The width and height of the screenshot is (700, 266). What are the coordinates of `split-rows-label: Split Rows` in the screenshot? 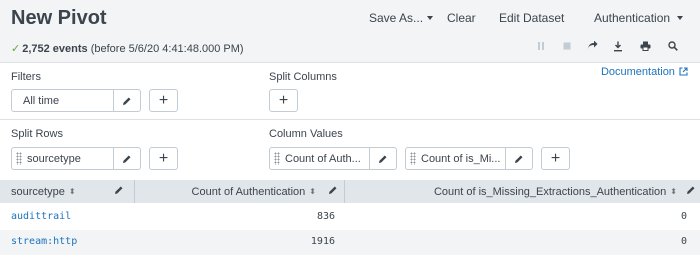 It's located at (37, 134).